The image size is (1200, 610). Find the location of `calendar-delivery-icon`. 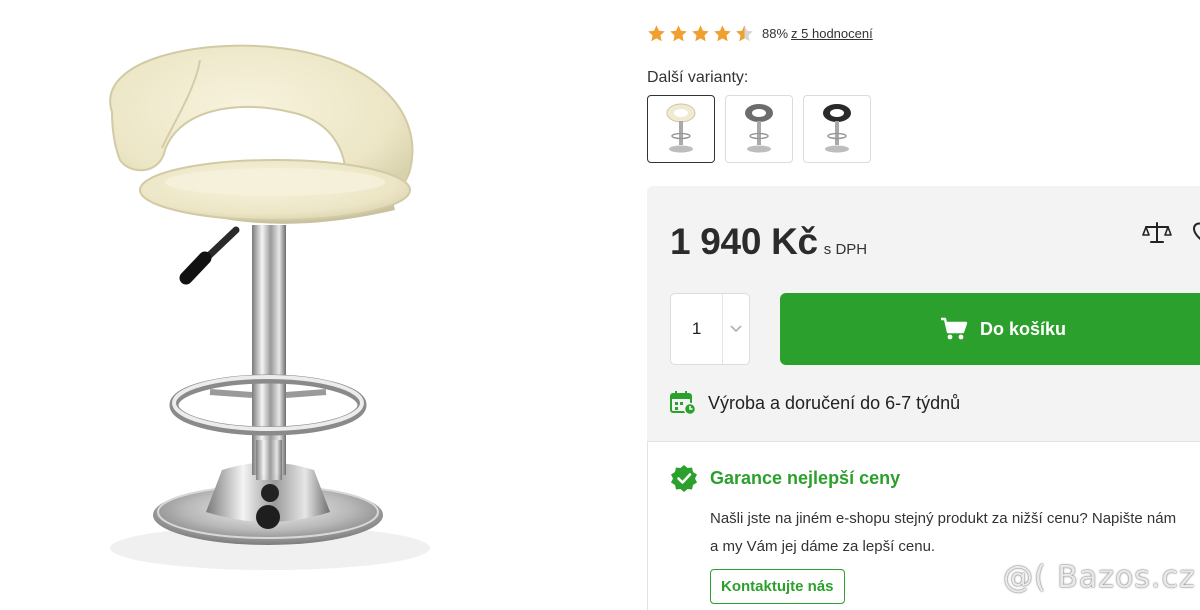

calendar-delivery-icon is located at coordinates (683, 403).